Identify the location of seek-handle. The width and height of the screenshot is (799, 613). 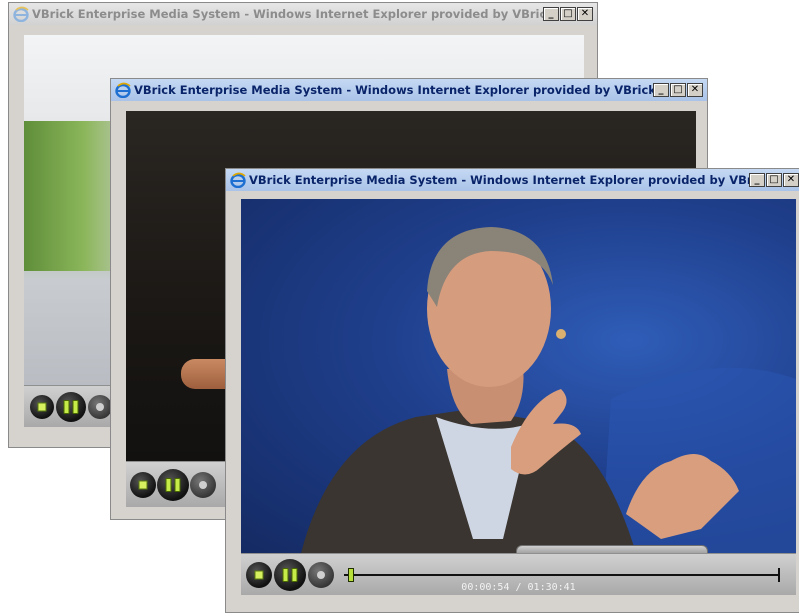
(351, 575).